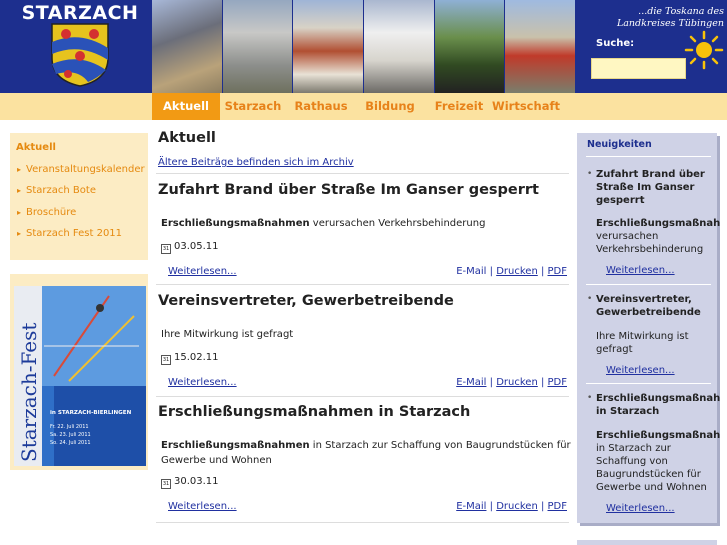 The height and width of the screenshot is (545, 727). What do you see at coordinates (642, 343) in the screenshot?
I see `news-item-text: Ihre Mitwirkung ist gefragt` at bounding box center [642, 343].